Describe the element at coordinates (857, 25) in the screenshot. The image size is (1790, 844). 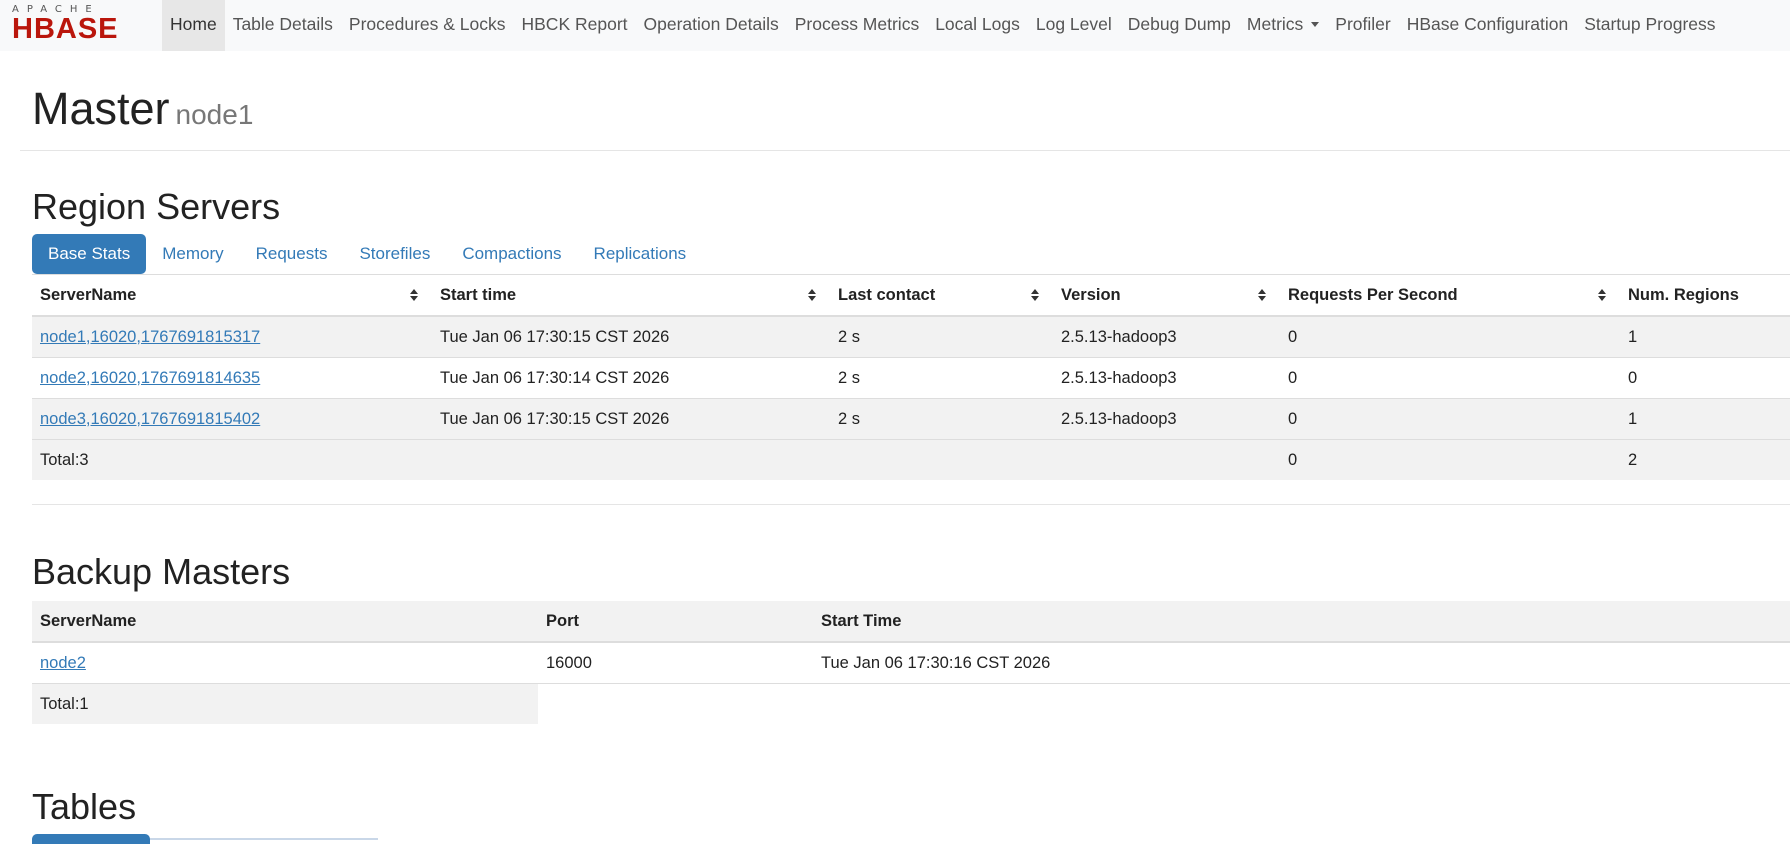
I see `nav-item-process-metrics: Process Metrics` at that location.